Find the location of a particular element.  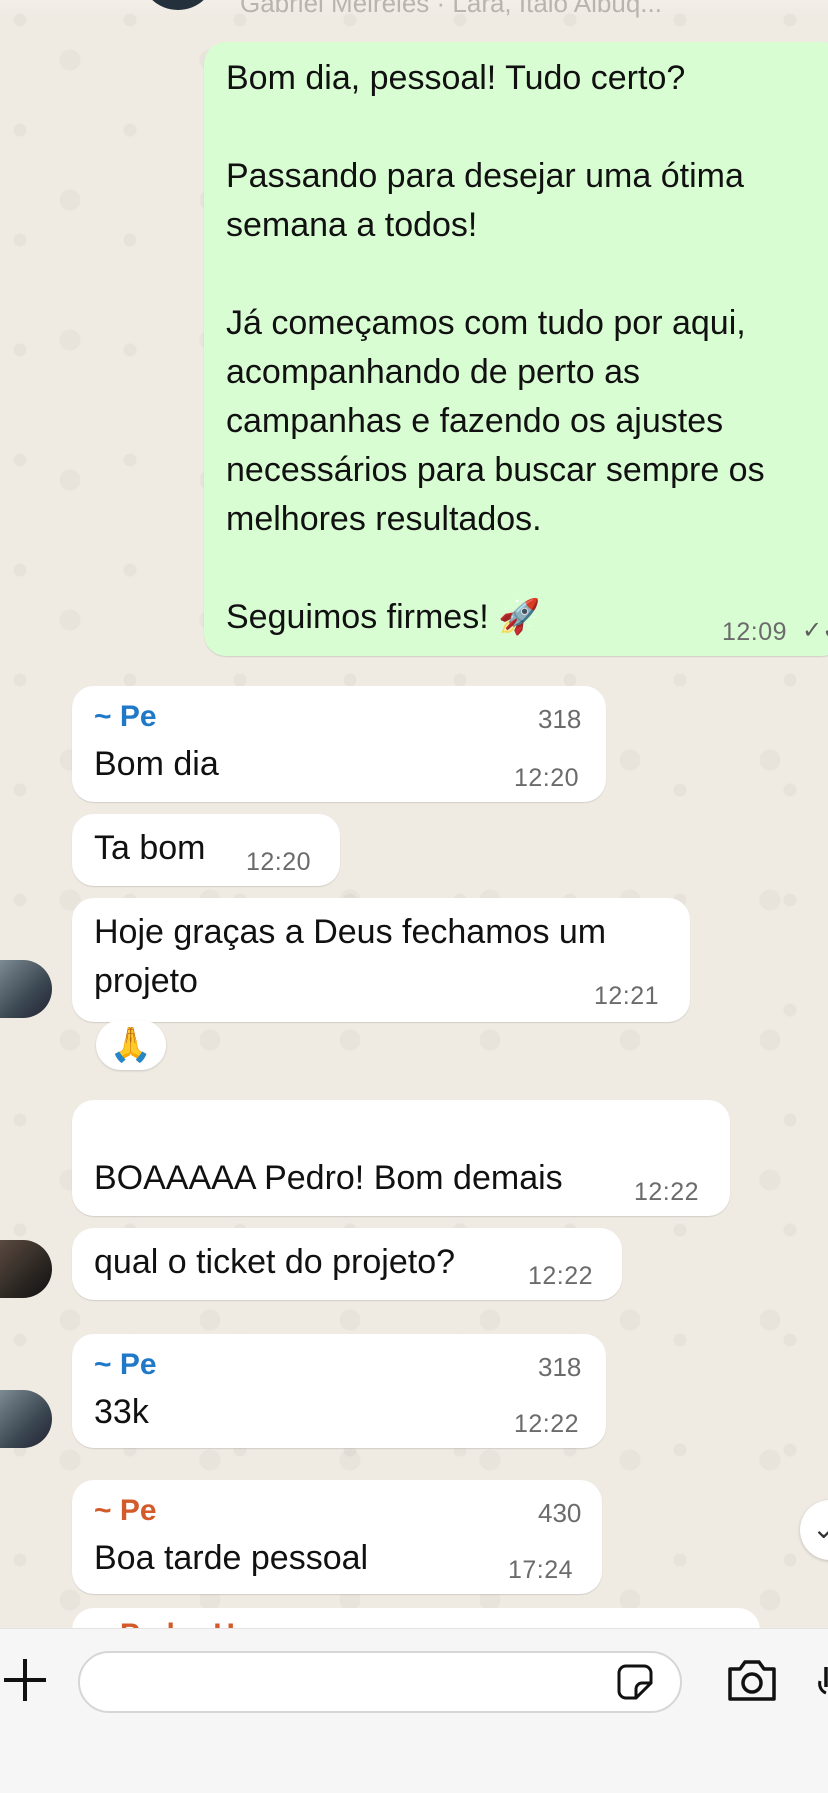

message-bubble-incoming: qual o ticket do projeto? 12:22 is located at coordinates (347, 1264).